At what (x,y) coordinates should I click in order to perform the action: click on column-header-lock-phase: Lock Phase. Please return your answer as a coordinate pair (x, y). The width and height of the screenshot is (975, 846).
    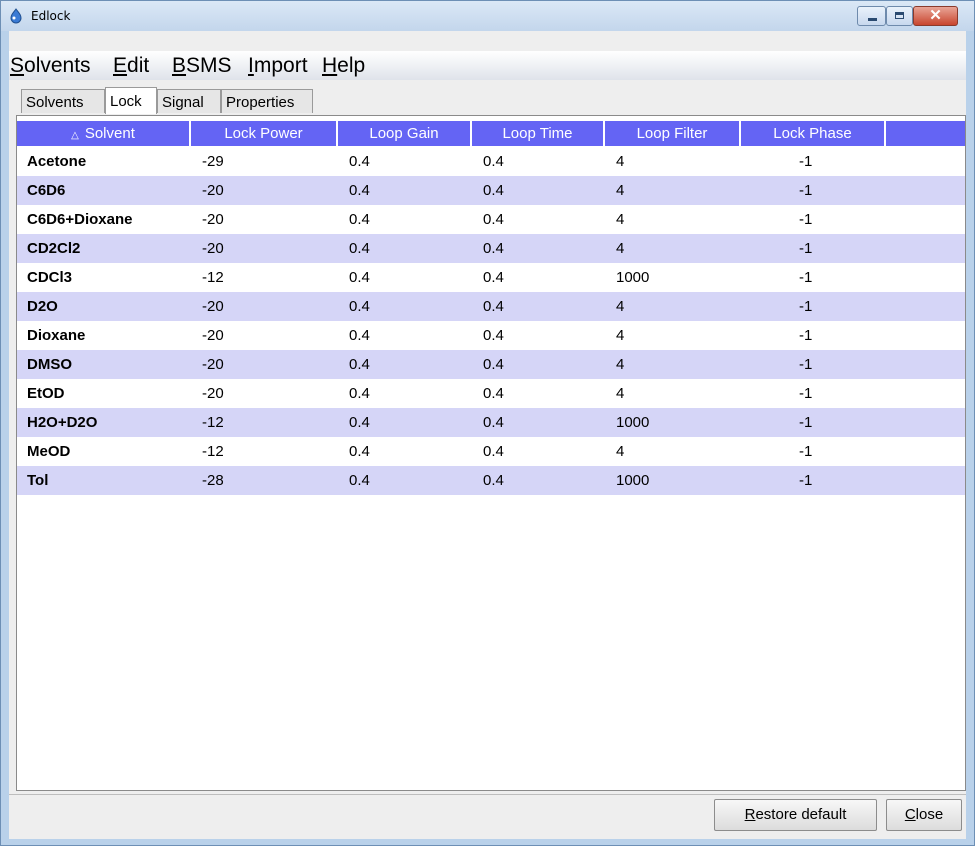
    Looking at the image, I should click on (813, 133).